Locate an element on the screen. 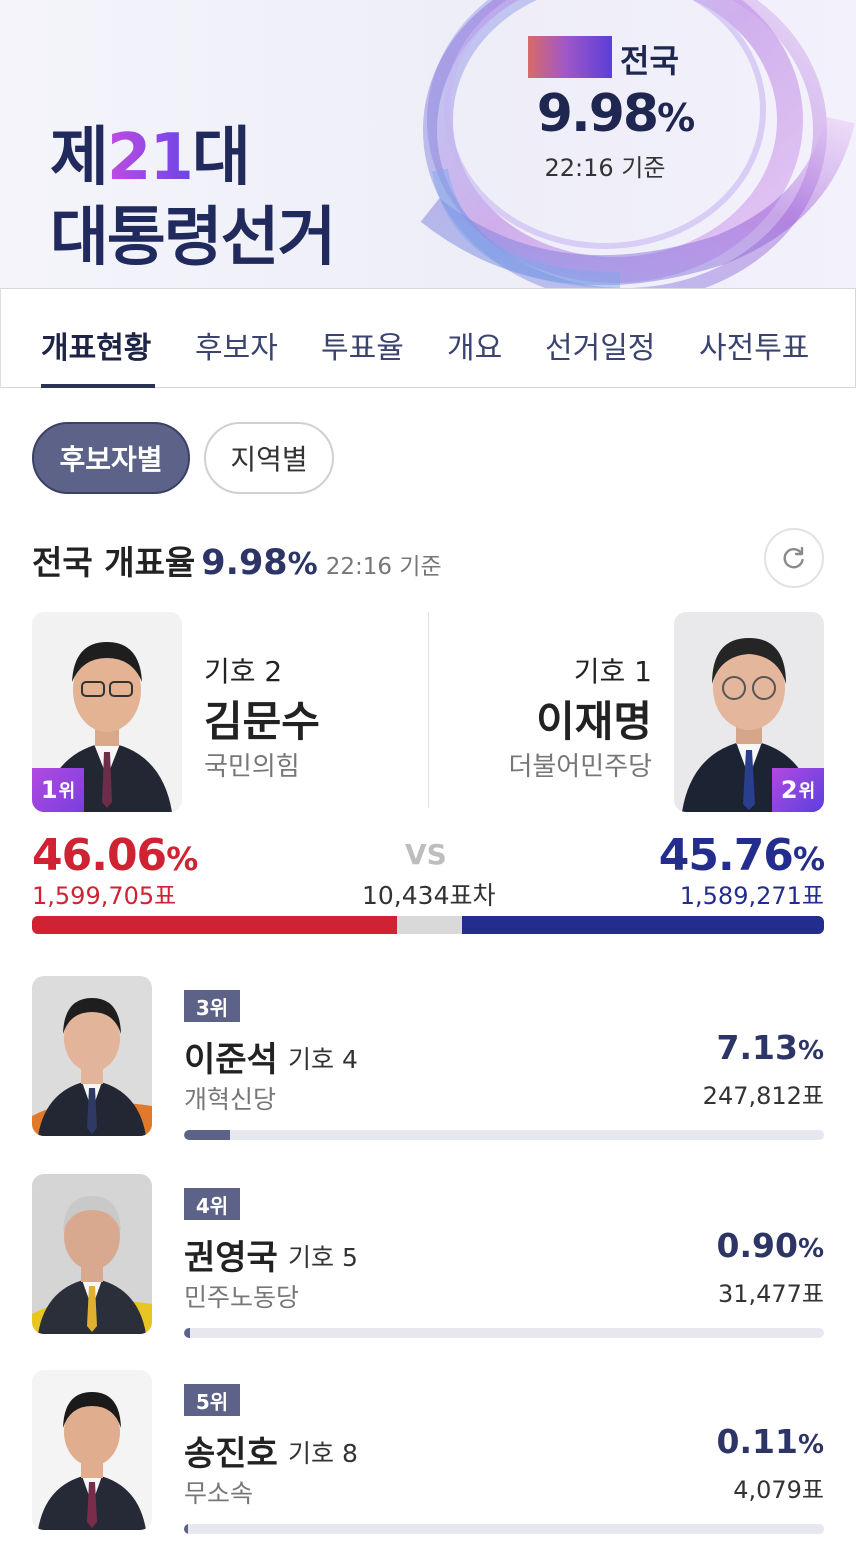 This screenshot has width=856, height=1560. candidate-name: 송진호 is located at coordinates (231, 1450).